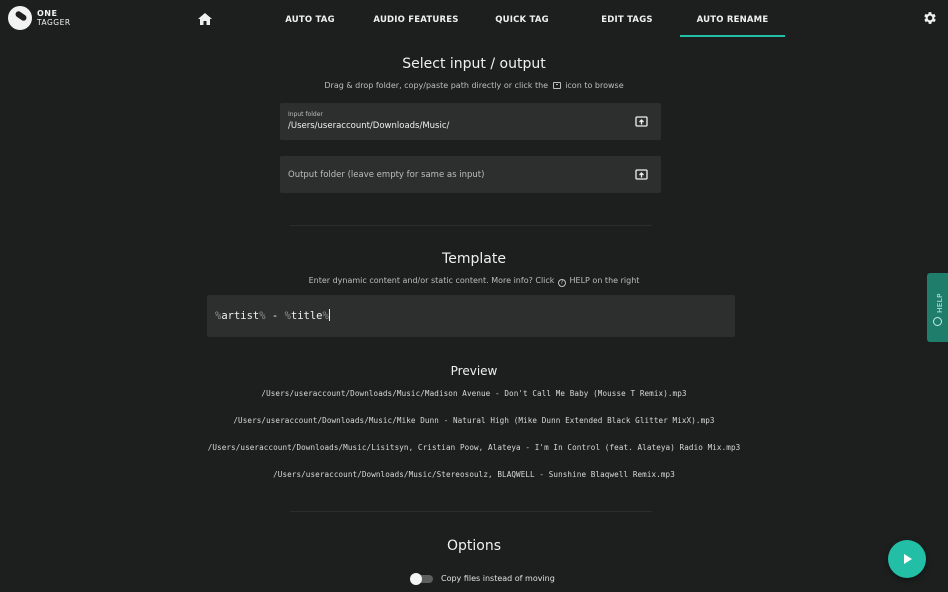 This screenshot has width=948, height=592. What do you see at coordinates (641, 174) in the screenshot?
I see `browse-output-icon` at bounding box center [641, 174].